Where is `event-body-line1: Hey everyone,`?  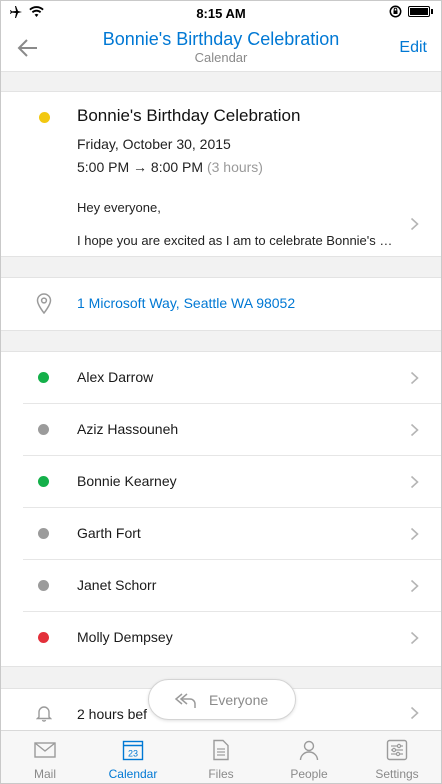 event-body-line1: Hey everyone, is located at coordinates (119, 207).